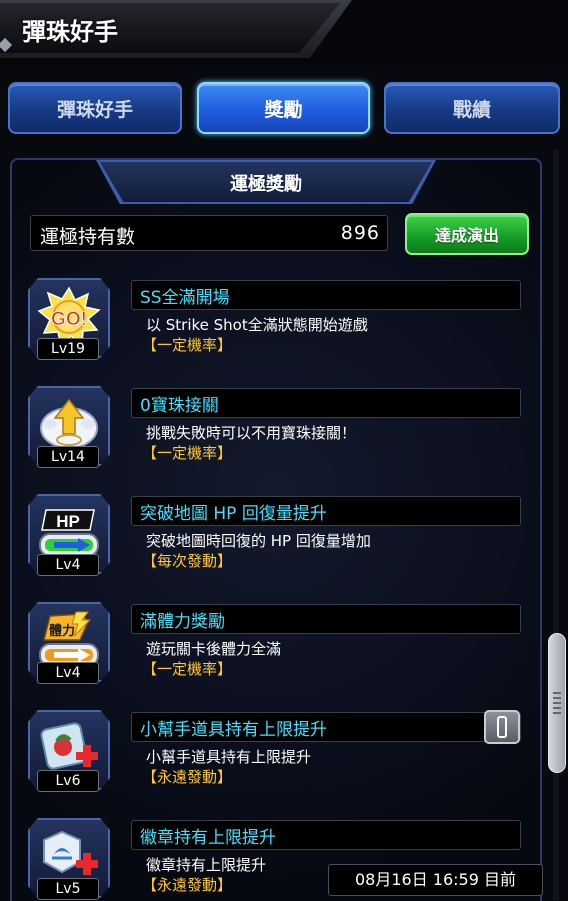 The image size is (568, 901). Describe the element at coordinates (182, 622) in the screenshot. I see `reward-name: 滿體力獎勵` at that location.